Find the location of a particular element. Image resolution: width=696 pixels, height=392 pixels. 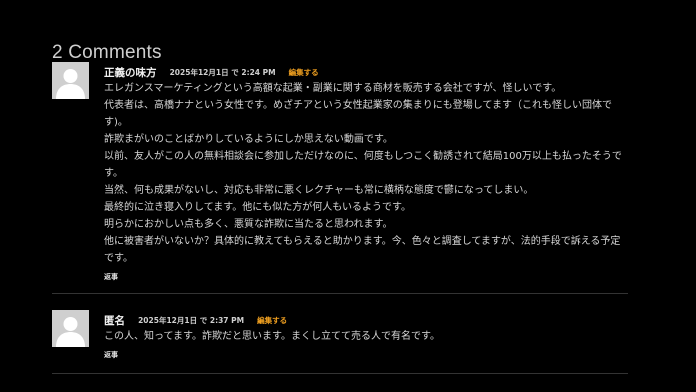

comment-date-link: 2025年12月1日 で 2:37 PM is located at coordinates (191, 320).